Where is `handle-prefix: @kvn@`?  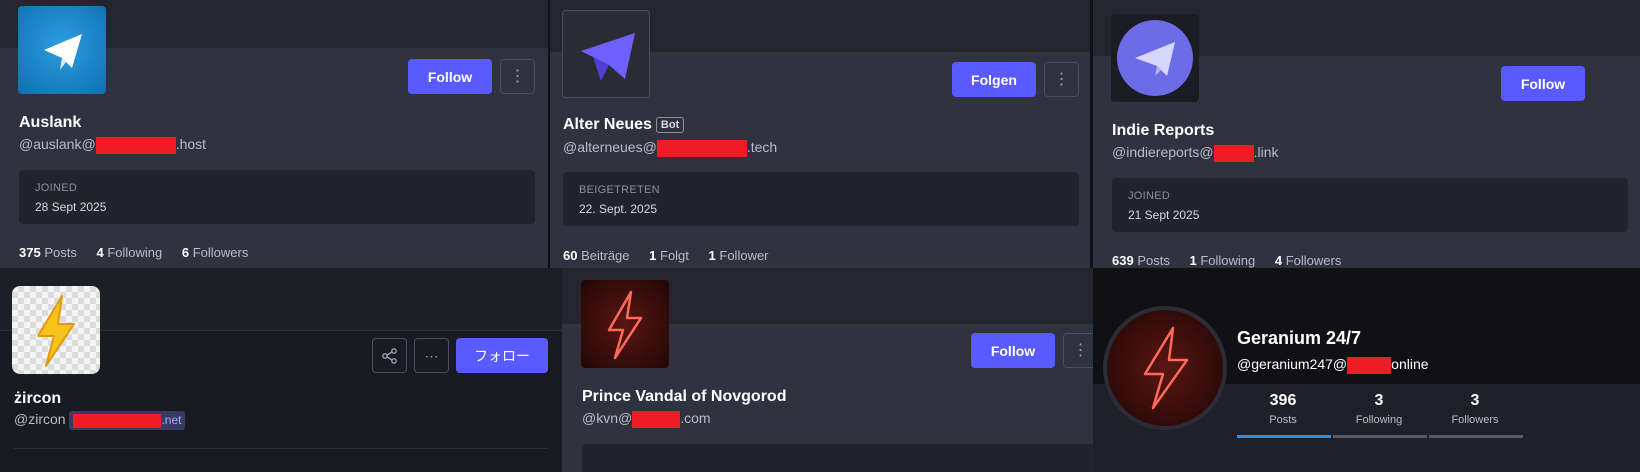 handle-prefix: @kvn@ is located at coordinates (607, 418).